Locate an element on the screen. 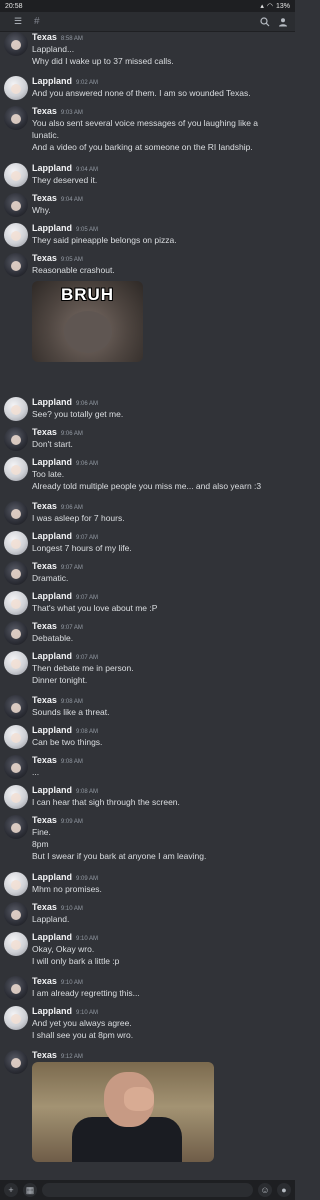  menu-icon: ☰ is located at coordinates (18, 22).